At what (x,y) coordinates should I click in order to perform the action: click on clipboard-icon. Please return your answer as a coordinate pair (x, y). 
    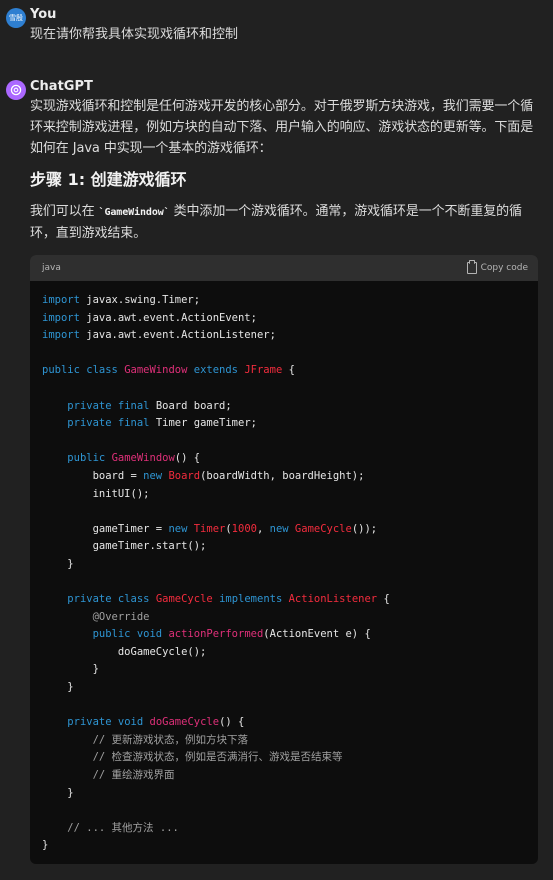
    Looking at the image, I should click on (471, 267).